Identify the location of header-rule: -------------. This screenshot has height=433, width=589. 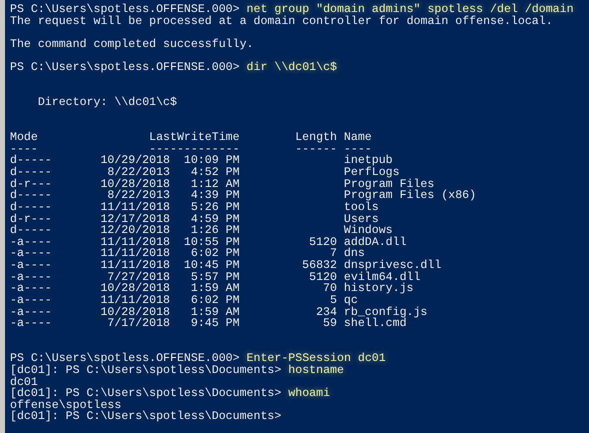
(194, 150).